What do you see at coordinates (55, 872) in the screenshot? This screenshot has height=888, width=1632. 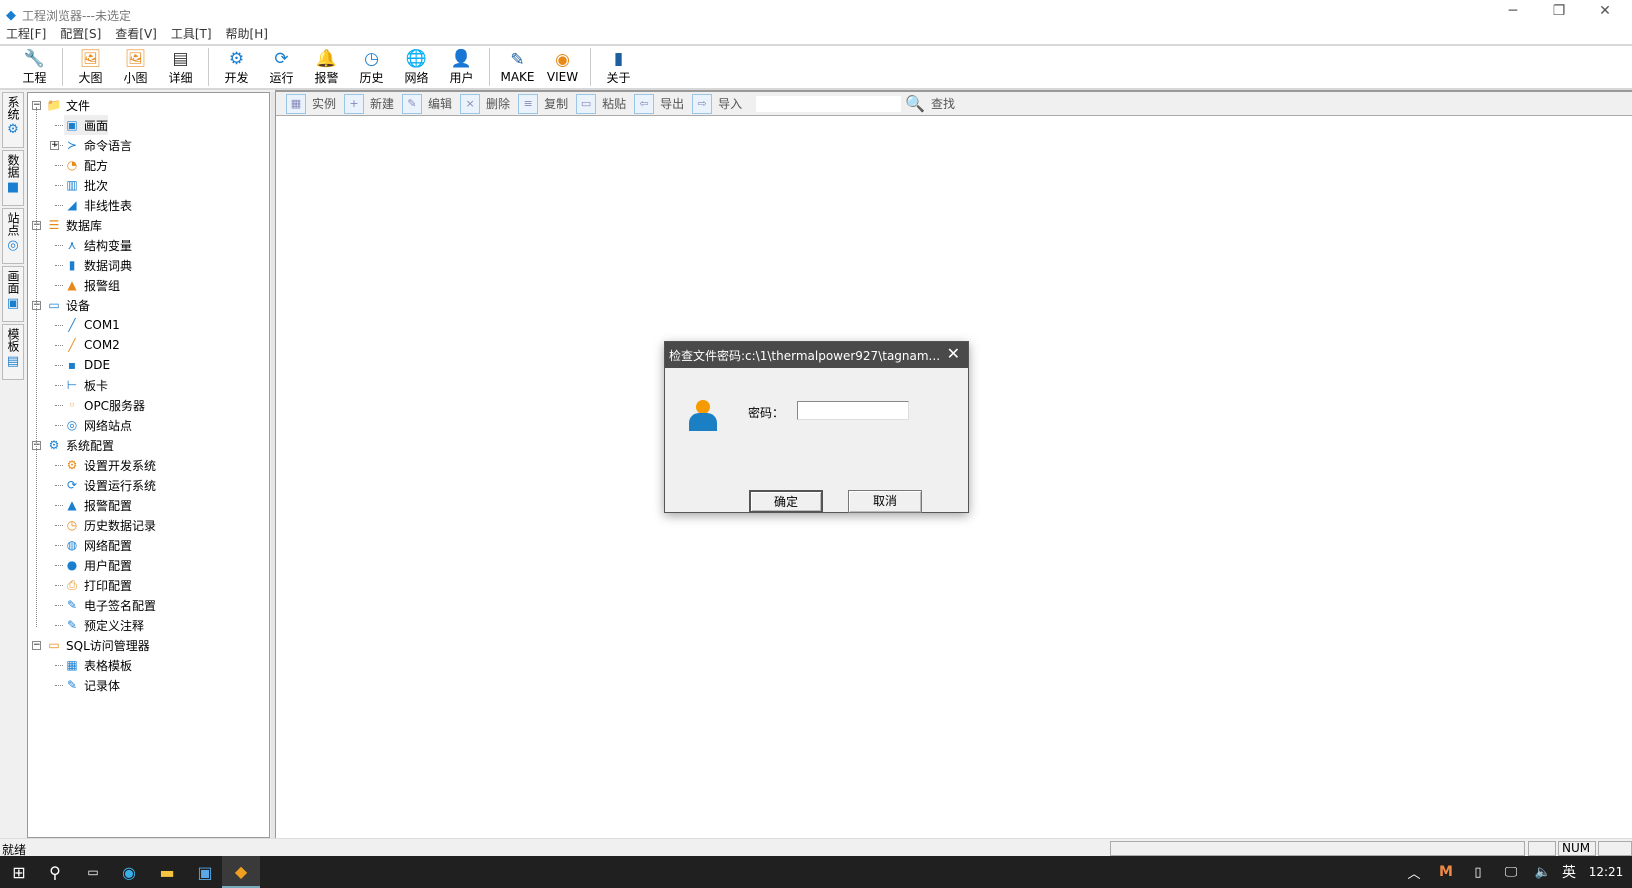 I see `search-icon: ⚲` at bounding box center [55, 872].